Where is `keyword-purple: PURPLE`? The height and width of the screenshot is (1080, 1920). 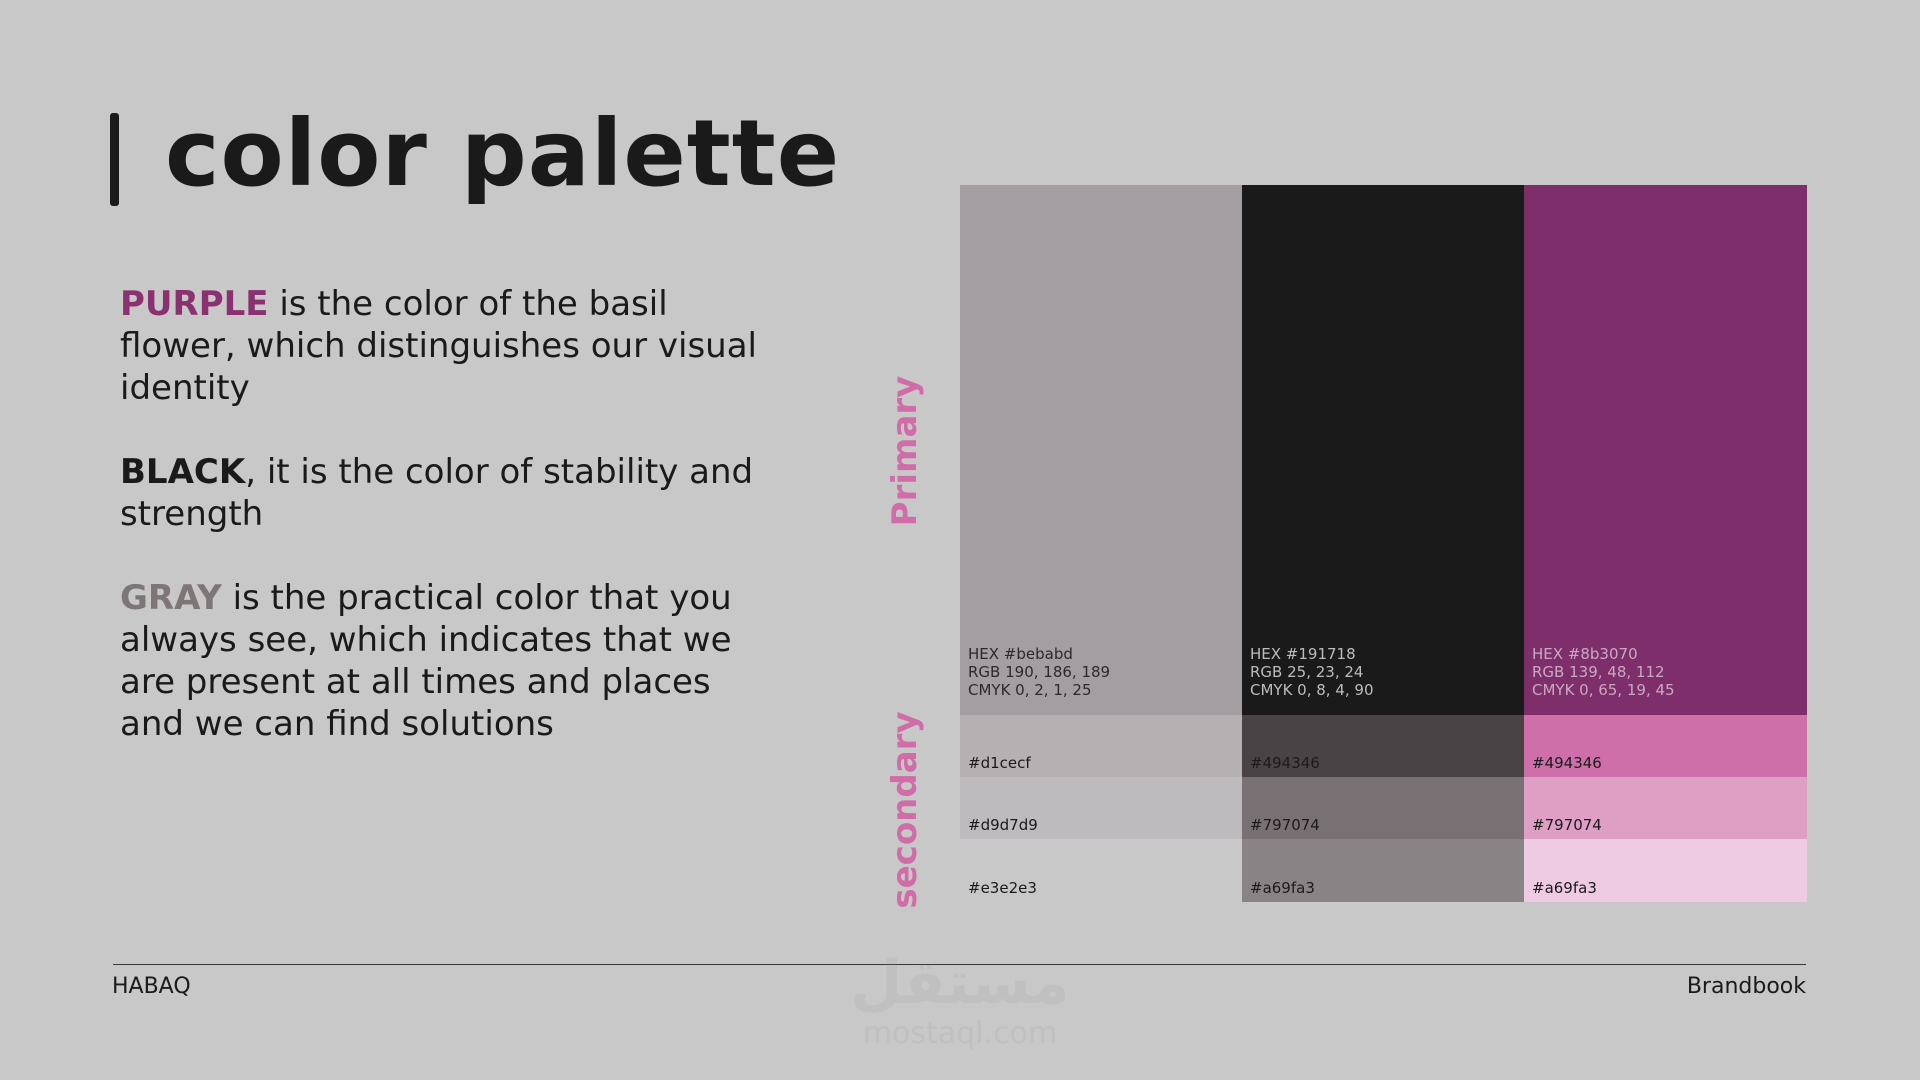 keyword-purple: PURPLE is located at coordinates (194, 304).